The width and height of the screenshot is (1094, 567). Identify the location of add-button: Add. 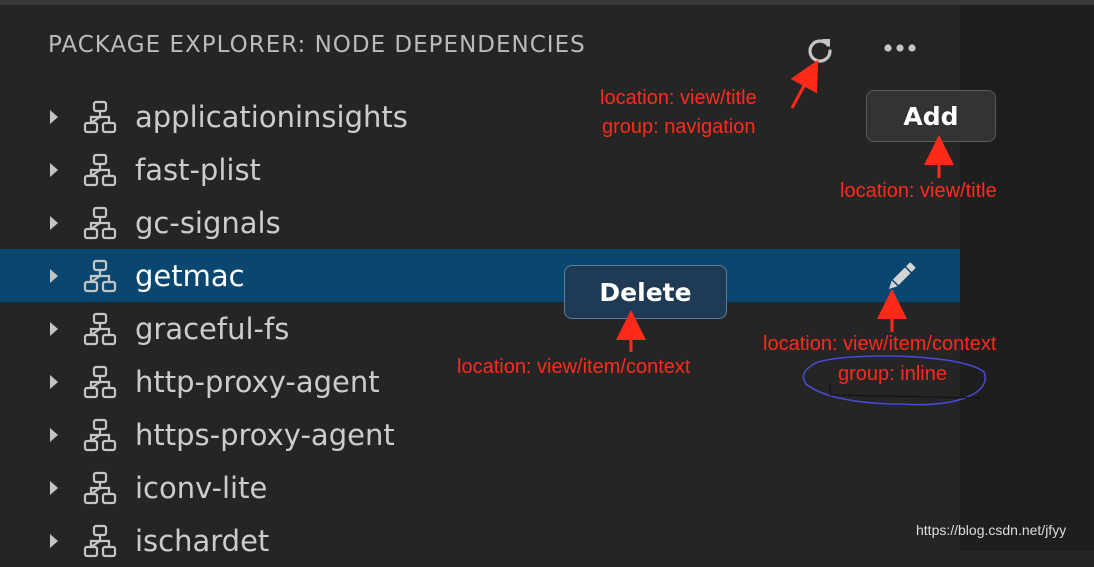
(931, 116).